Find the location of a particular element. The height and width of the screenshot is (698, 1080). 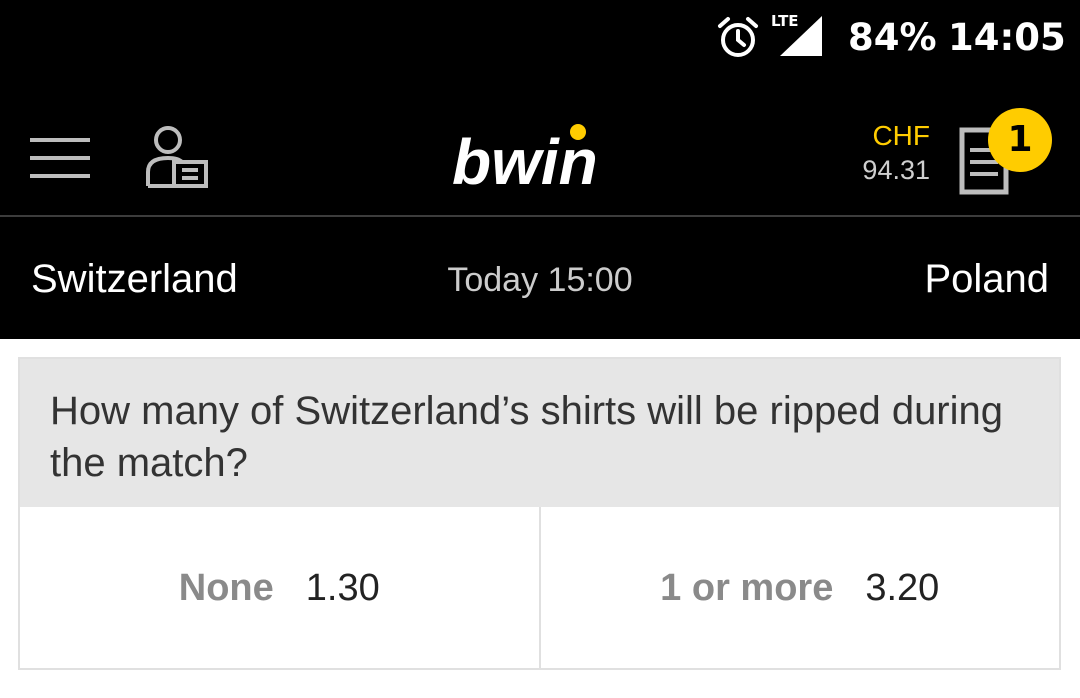

option-odds: 3.20 is located at coordinates (902, 588).